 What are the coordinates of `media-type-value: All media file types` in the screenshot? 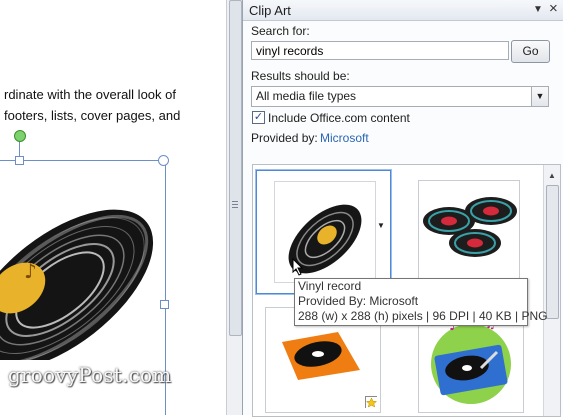 It's located at (306, 96).